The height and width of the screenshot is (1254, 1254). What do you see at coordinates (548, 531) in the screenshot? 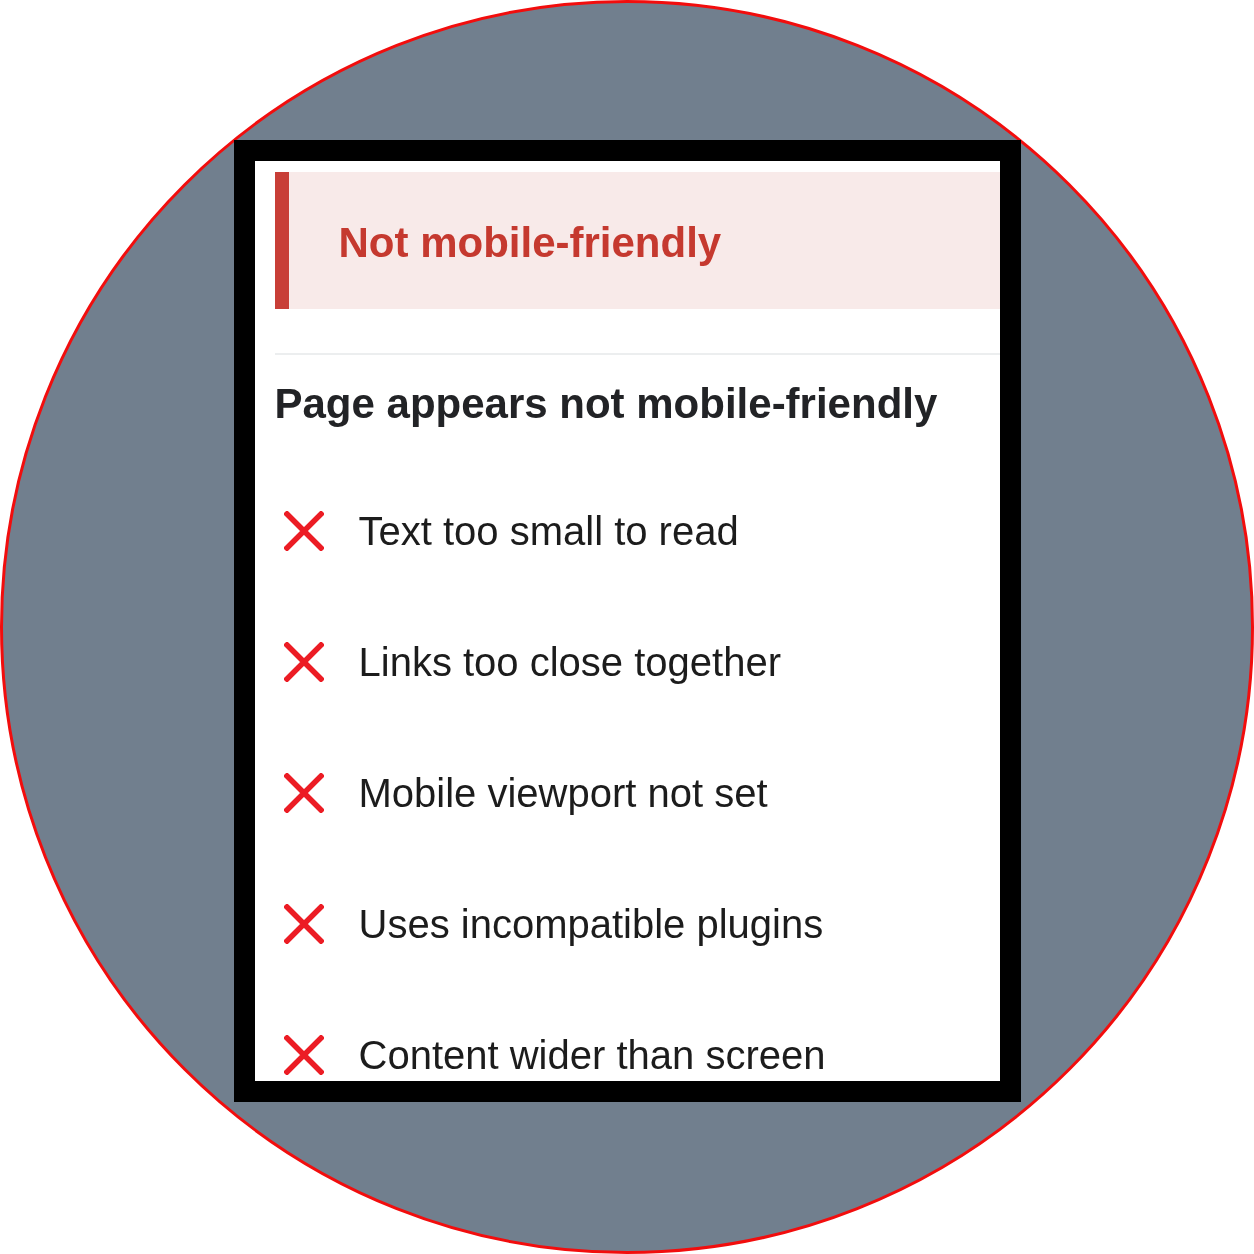
I see `issue-text: Text too small to read` at bounding box center [548, 531].